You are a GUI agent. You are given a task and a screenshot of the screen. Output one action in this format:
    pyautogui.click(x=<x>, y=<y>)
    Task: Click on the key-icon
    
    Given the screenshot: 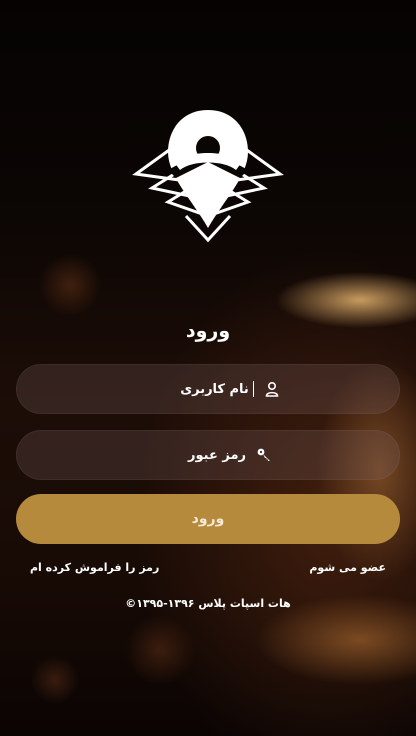 What is the action you would take?
    pyautogui.click(x=263, y=454)
    